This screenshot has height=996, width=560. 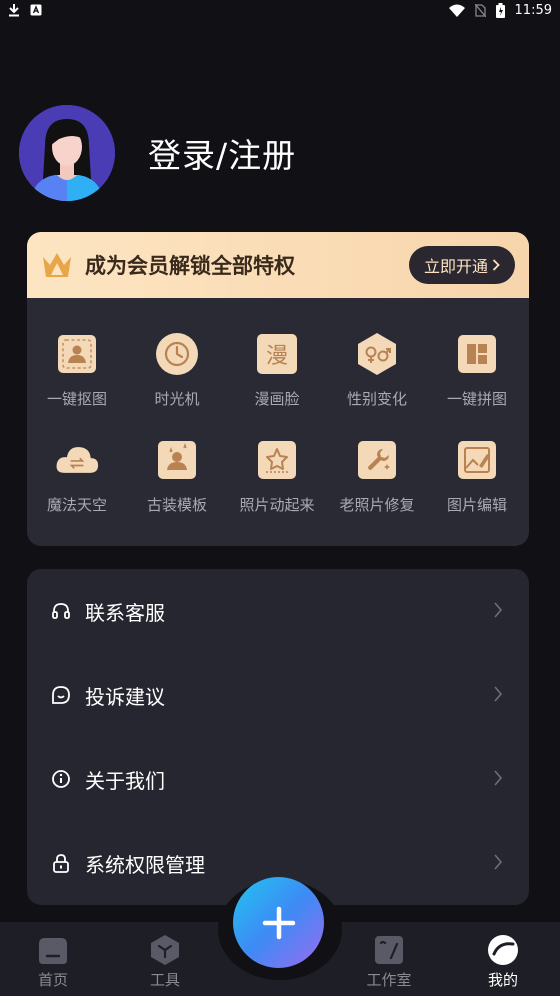 I want to click on tab-studio: 工作室, so click(x=389, y=959).